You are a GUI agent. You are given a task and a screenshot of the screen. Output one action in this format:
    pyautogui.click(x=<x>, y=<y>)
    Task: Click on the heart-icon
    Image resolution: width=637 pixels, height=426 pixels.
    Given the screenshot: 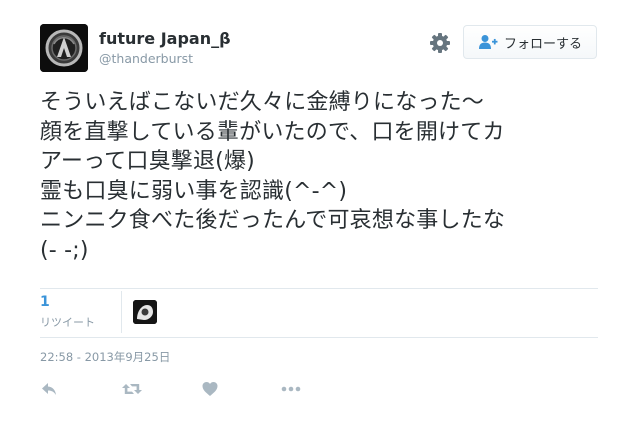 What is the action you would take?
    pyautogui.click(x=210, y=390)
    